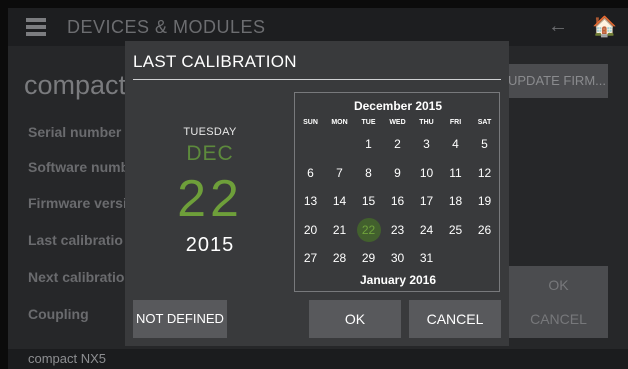  I want to click on screen-frame-top, so click(314, 4).